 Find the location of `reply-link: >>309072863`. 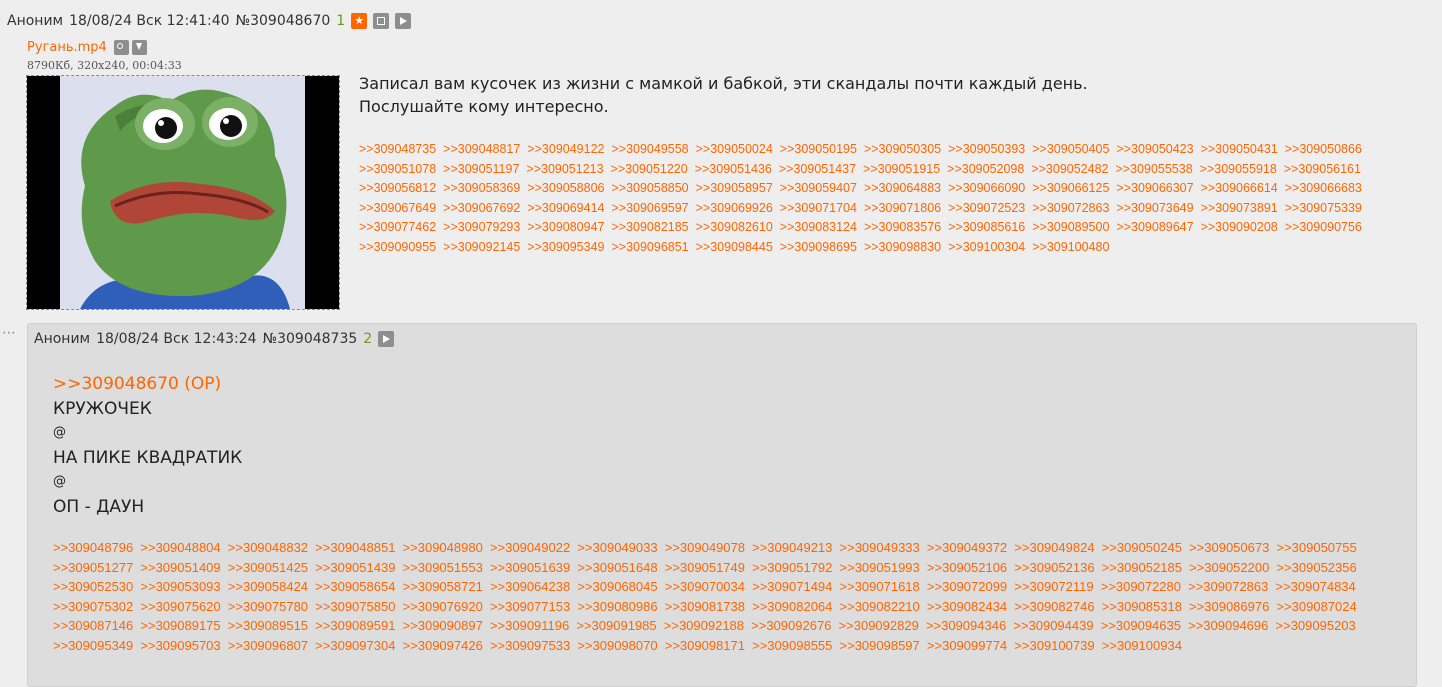

reply-link: >>309072863 is located at coordinates (1228, 586).